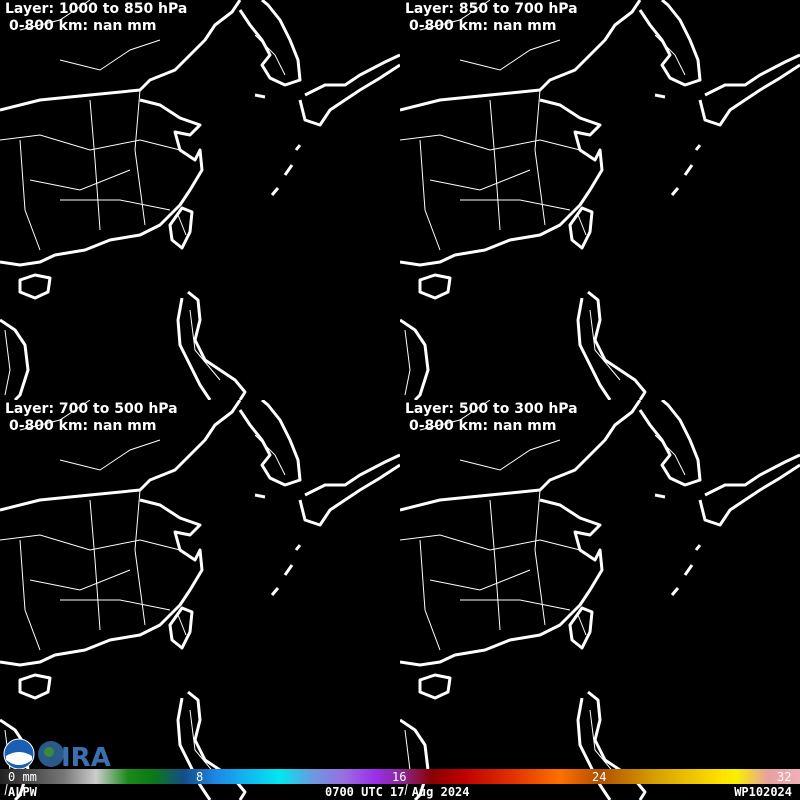 The height and width of the screenshot is (800, 800). What do you see at coordinates (22, 792) in the screenshot?
I see `product-label: ALPW` at bounding box center [22, 792].